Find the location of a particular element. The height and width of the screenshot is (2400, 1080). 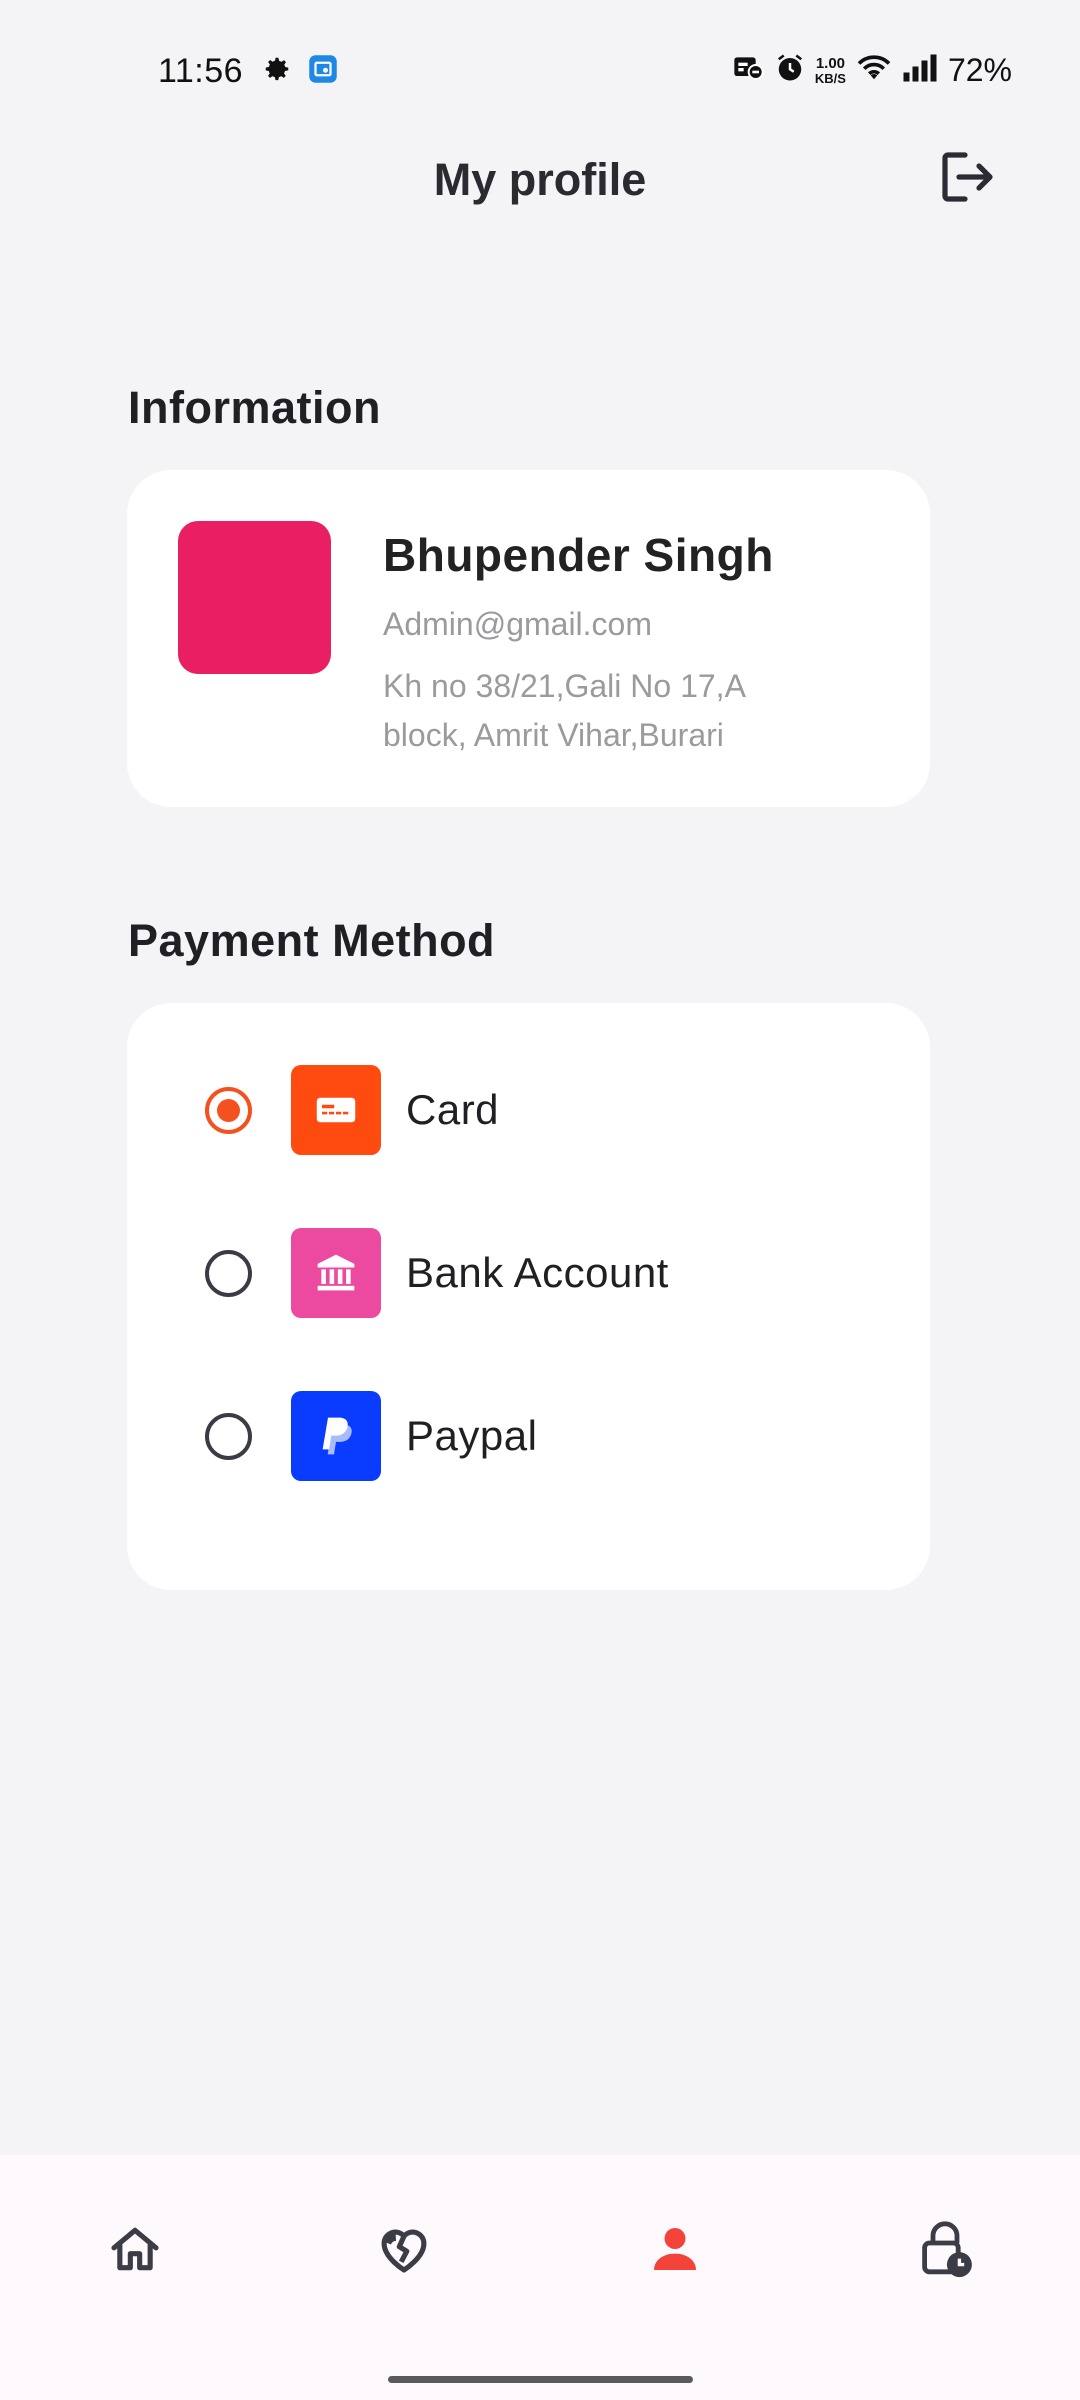

network-speed-unit: KB/S is located at coordinates (830, 78).